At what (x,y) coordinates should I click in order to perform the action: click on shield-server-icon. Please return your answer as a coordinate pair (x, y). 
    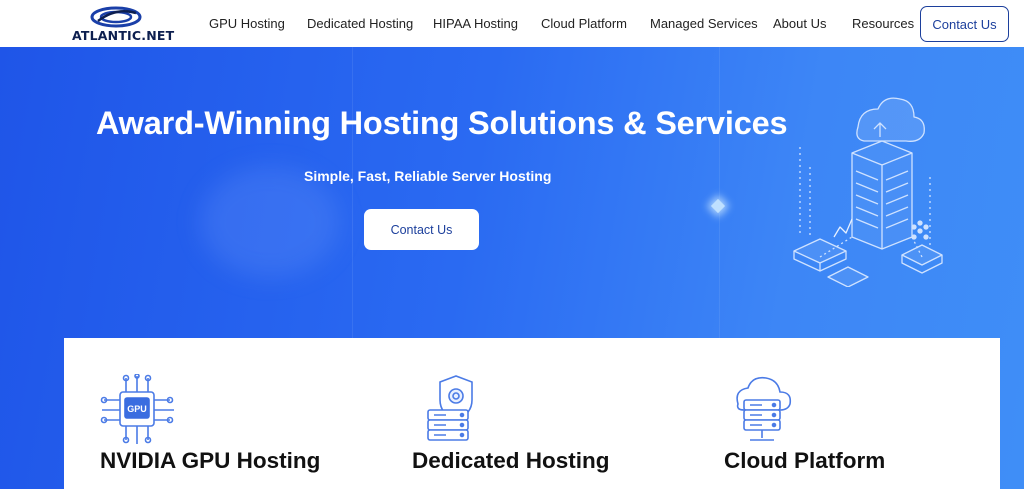
    Looking at the image, I should click on (450, 408).